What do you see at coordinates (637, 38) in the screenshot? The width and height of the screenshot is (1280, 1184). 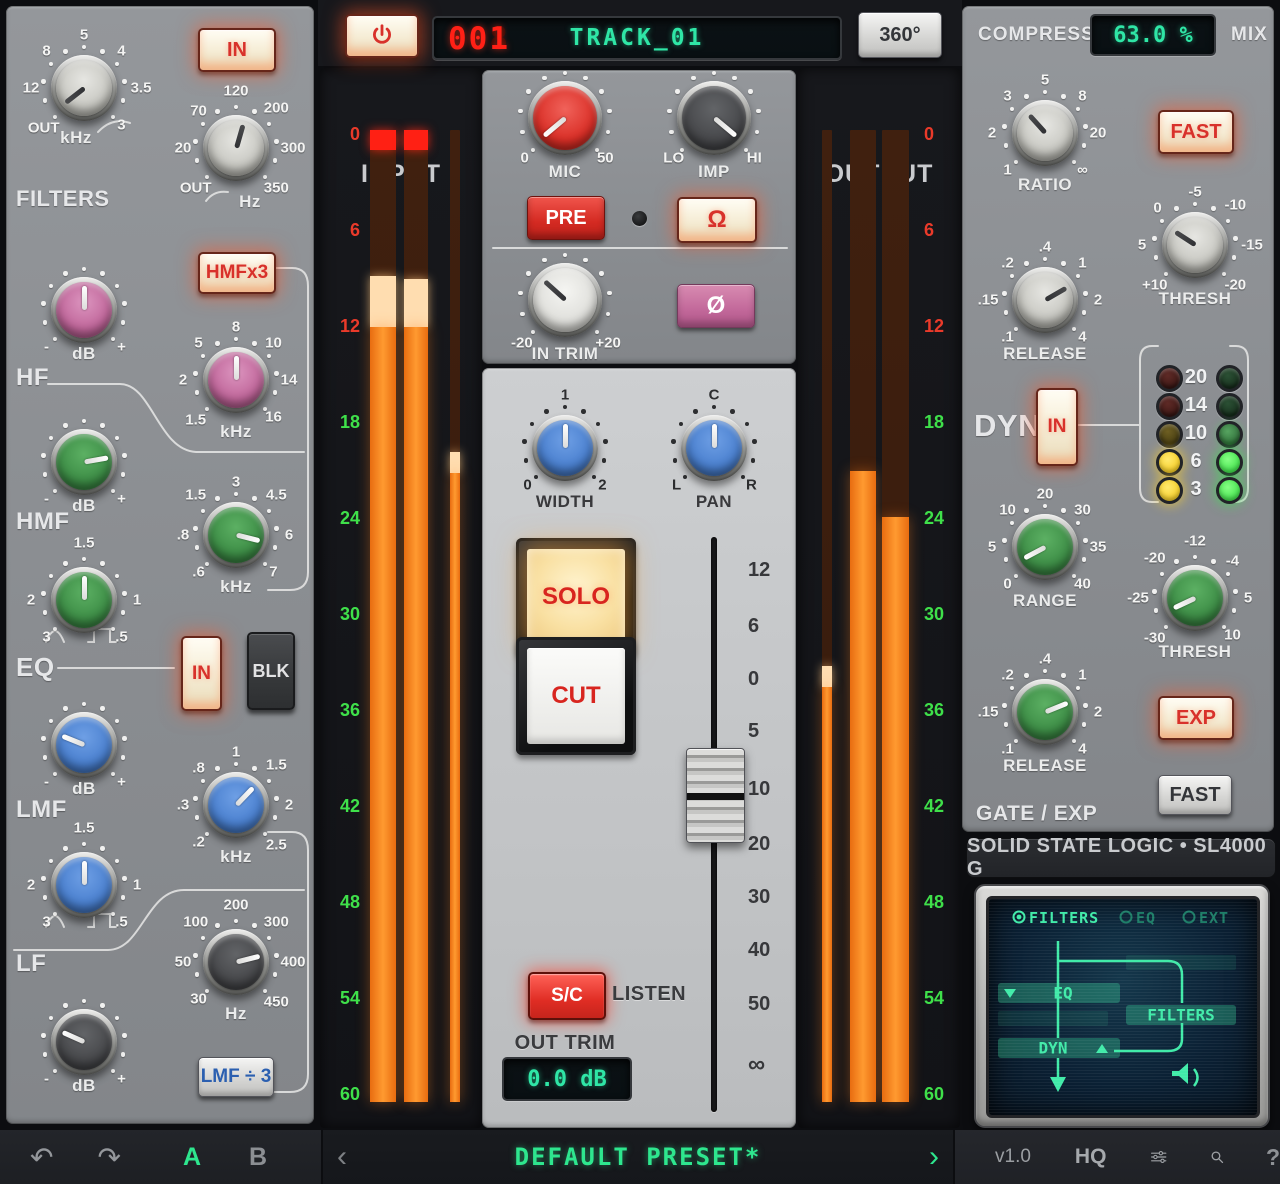 I see `track-display: 888 001 TRACK_01` at bounding box center [637, 38].